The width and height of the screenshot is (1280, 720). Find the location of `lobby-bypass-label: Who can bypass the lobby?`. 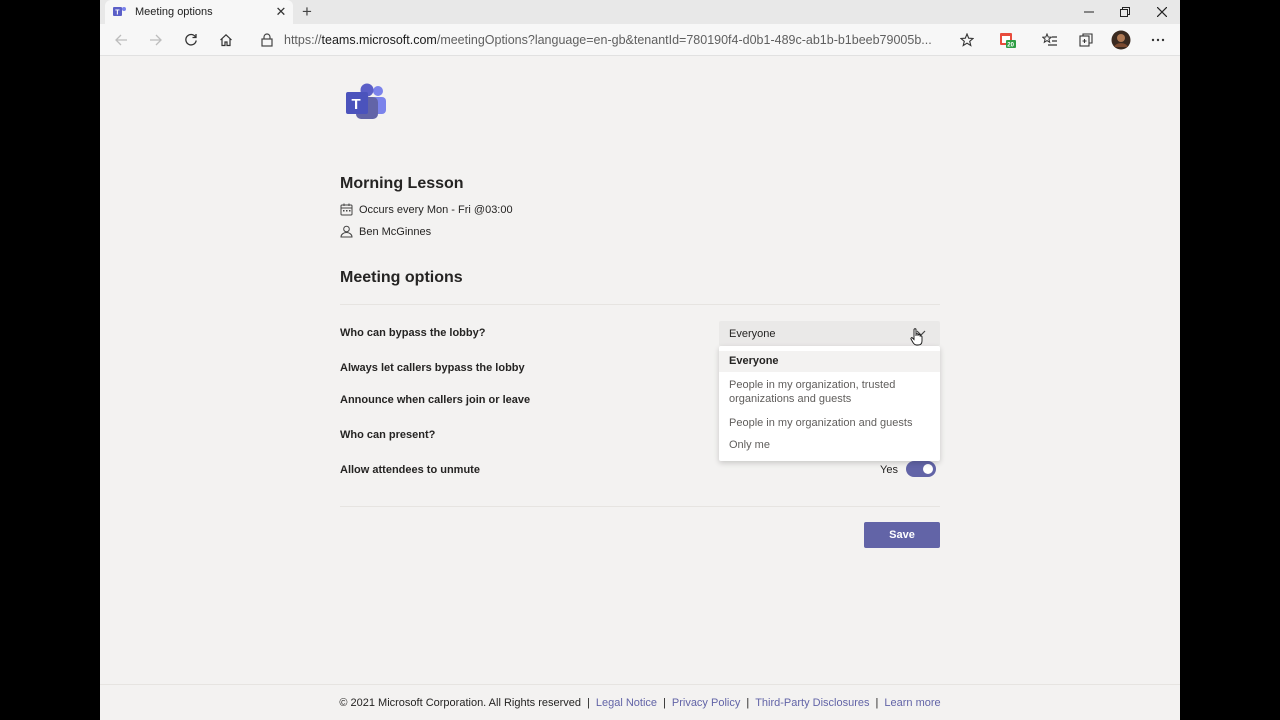

lobby-bypass-label: Who can bypass the lobby? is located at coordinates (413, 333).